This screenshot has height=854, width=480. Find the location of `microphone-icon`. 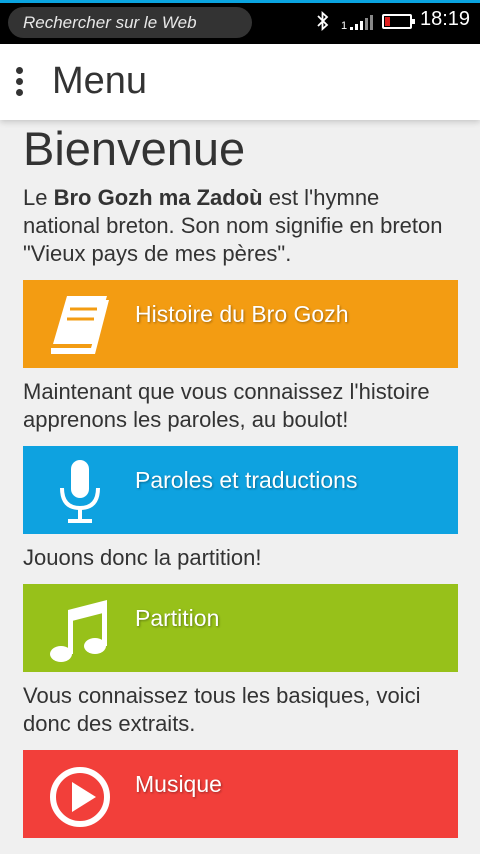

microphone-icon is located at coordinates (80, 491).